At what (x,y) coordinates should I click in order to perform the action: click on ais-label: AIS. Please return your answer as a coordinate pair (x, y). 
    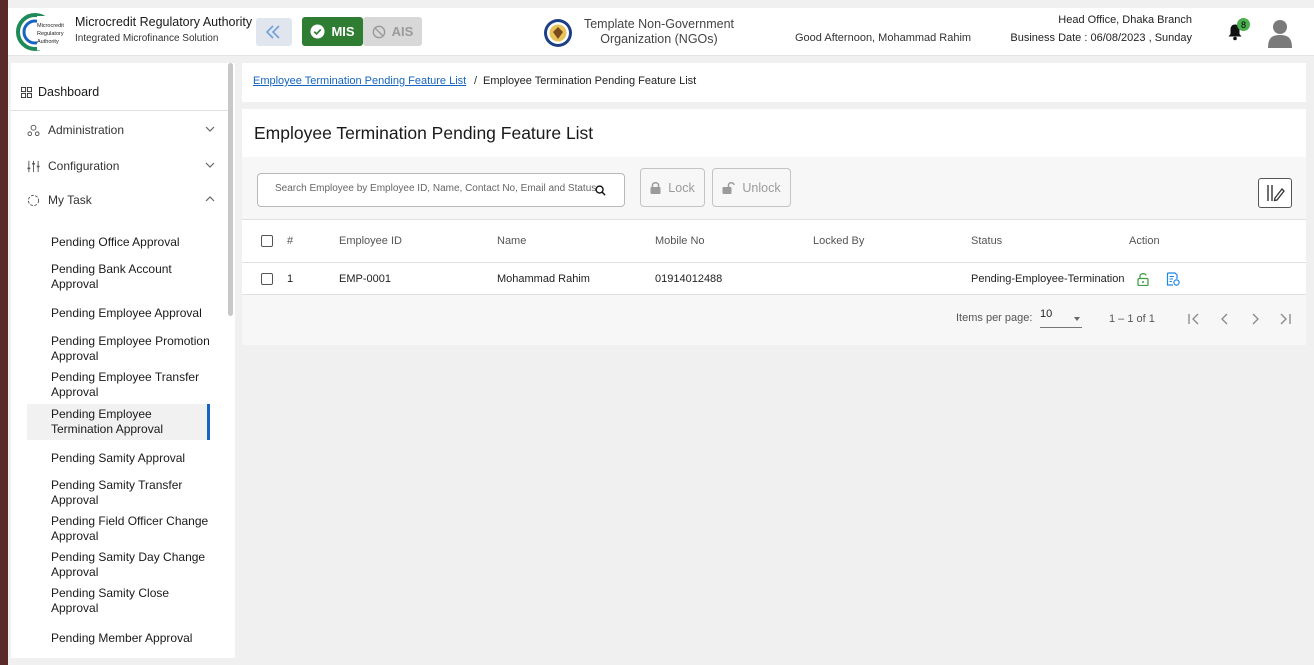
    Looking at the image, I should click on (402, 31).